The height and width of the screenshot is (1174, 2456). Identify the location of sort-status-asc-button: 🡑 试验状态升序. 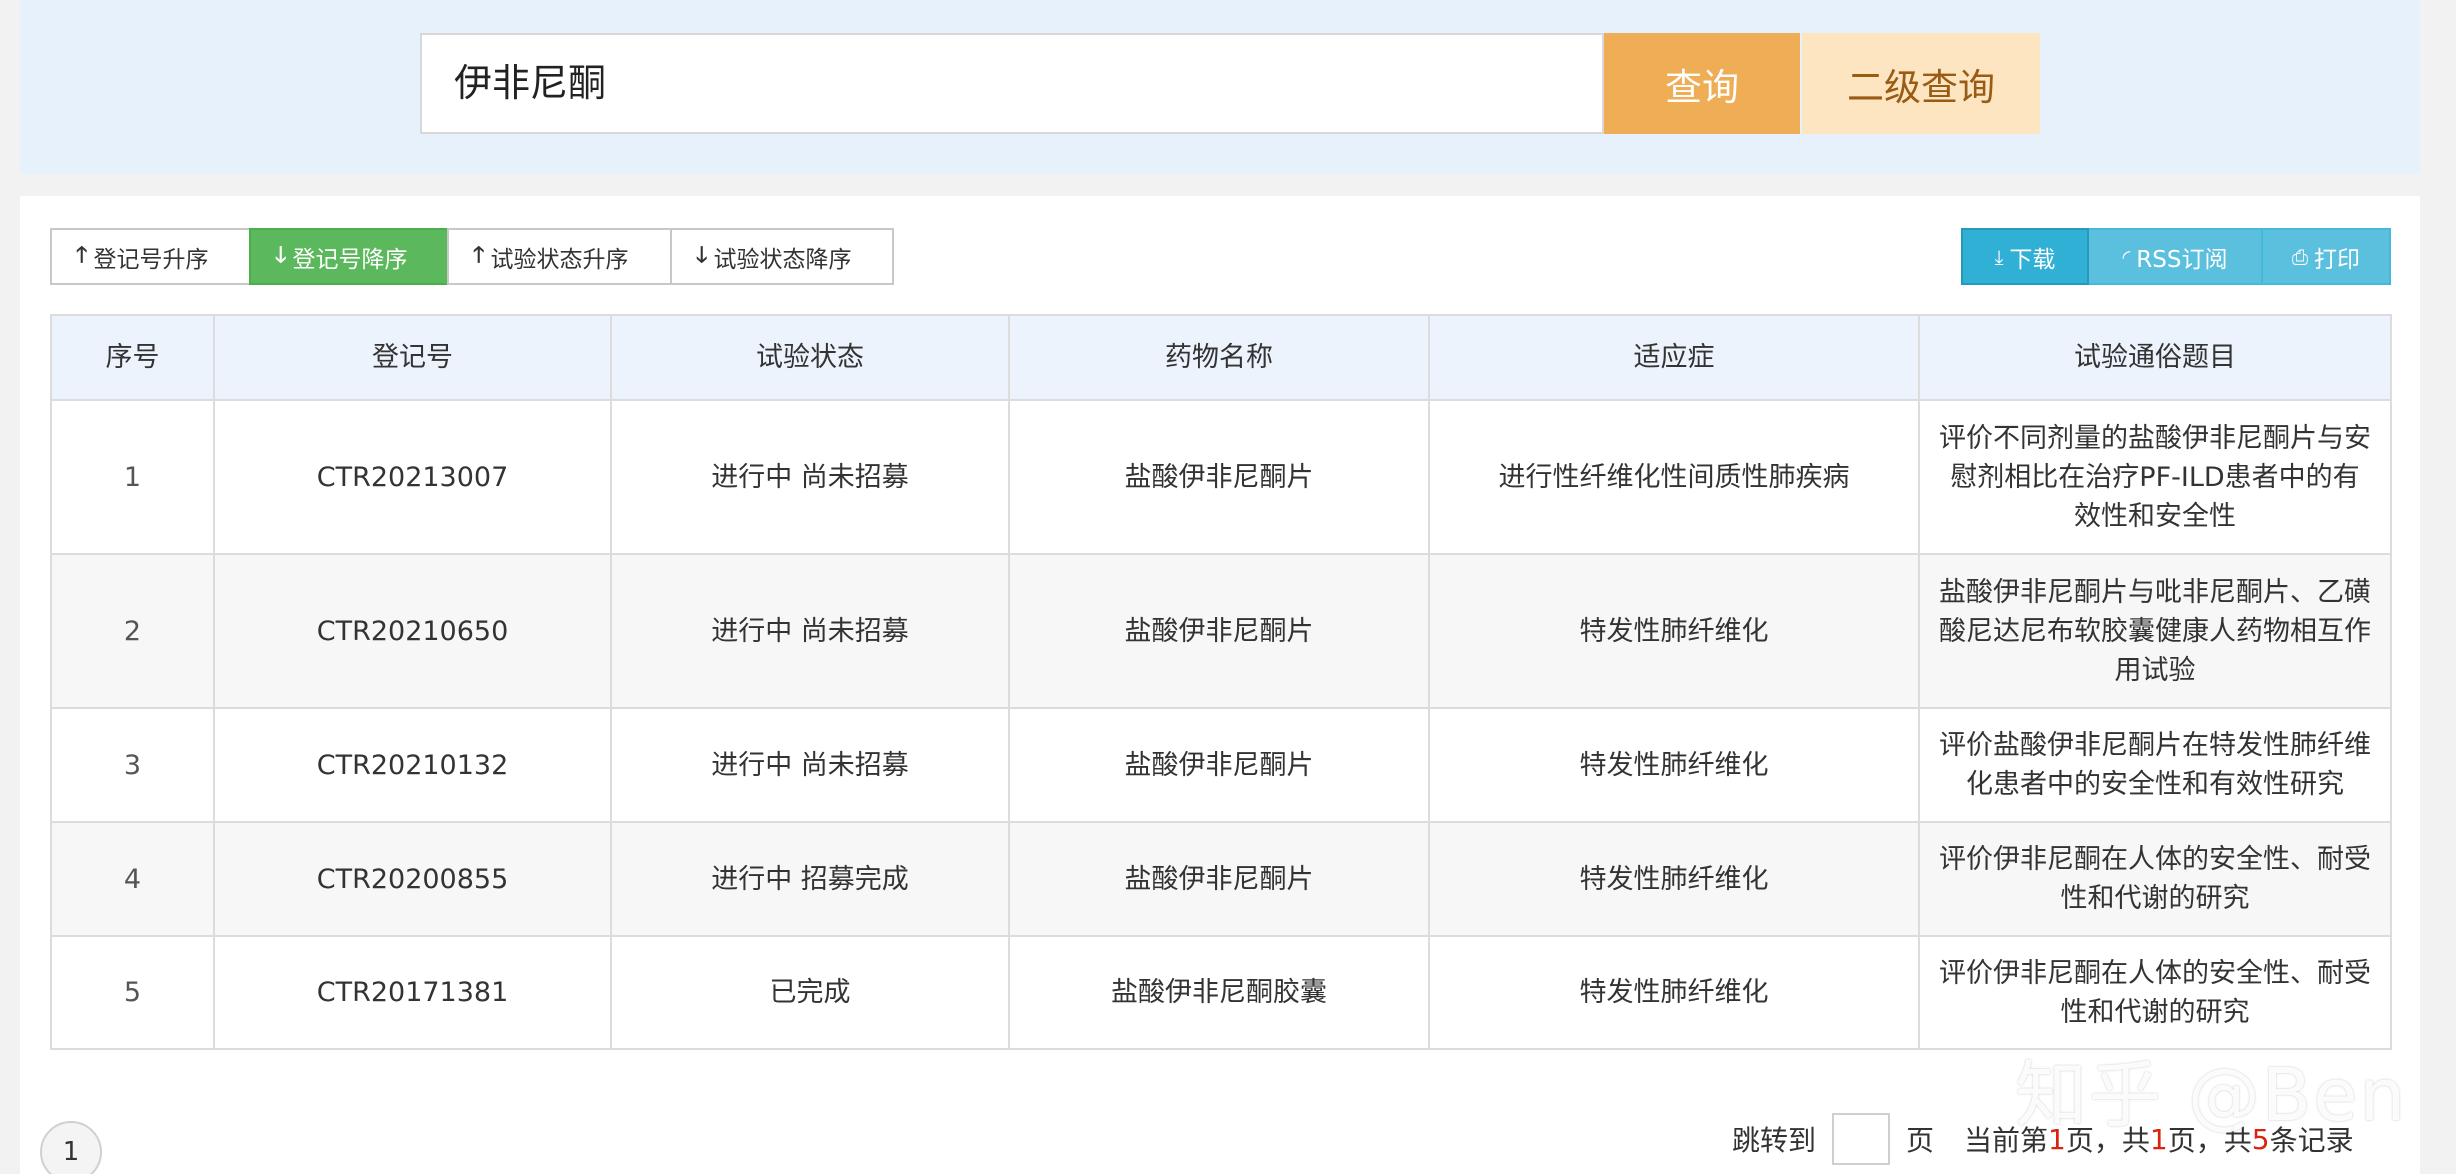
(559, 256).